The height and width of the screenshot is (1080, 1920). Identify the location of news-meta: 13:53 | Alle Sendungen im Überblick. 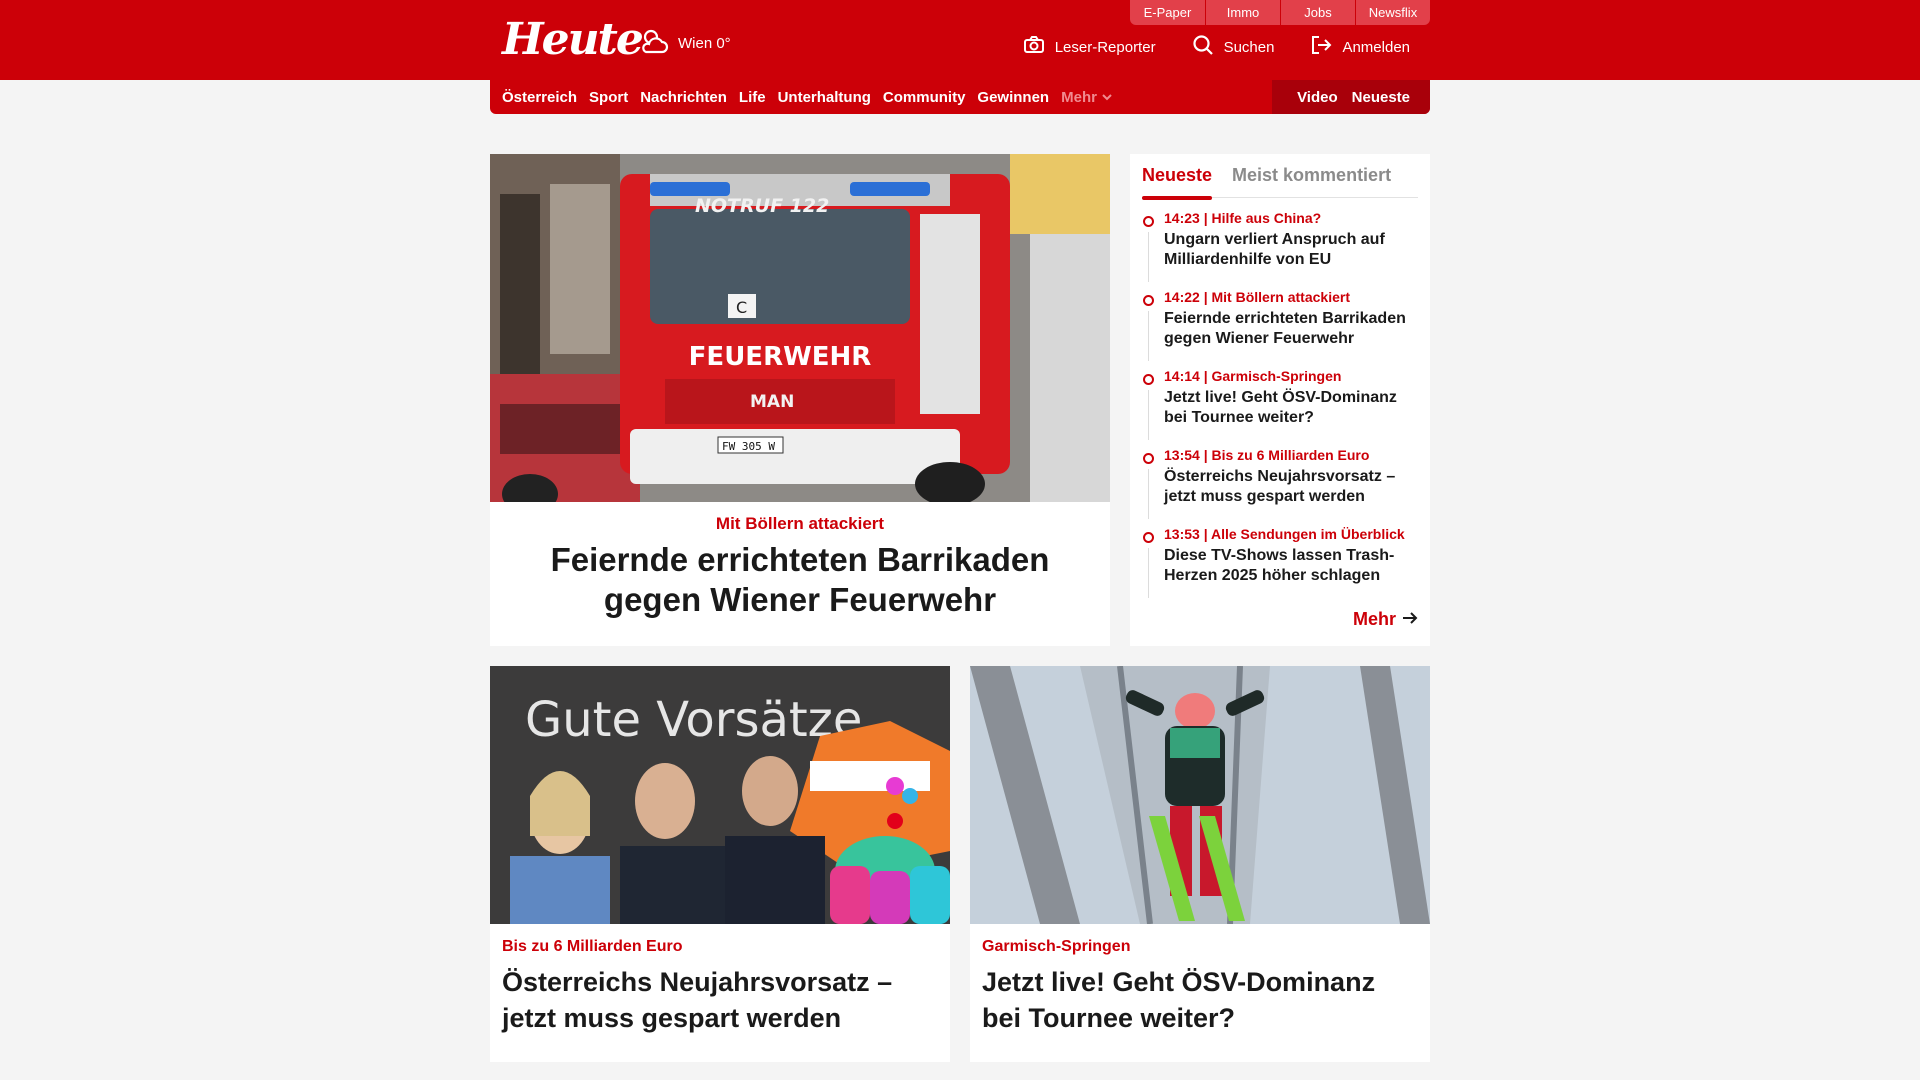
(1284, 534).